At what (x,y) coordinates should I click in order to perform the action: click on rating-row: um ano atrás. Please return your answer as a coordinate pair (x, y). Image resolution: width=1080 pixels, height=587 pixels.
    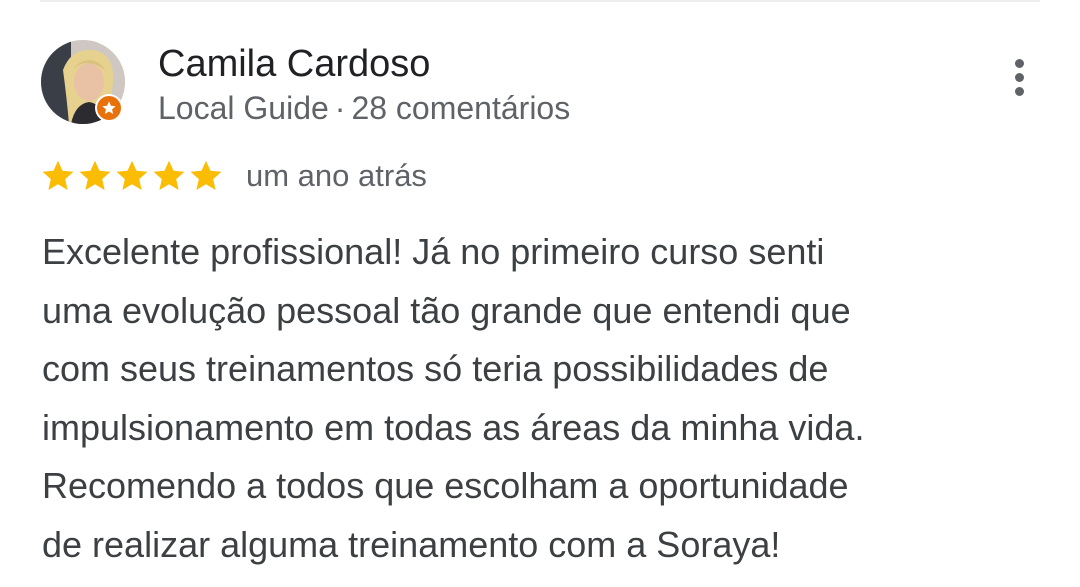
    Looking at the image, I should click on (233, 176).